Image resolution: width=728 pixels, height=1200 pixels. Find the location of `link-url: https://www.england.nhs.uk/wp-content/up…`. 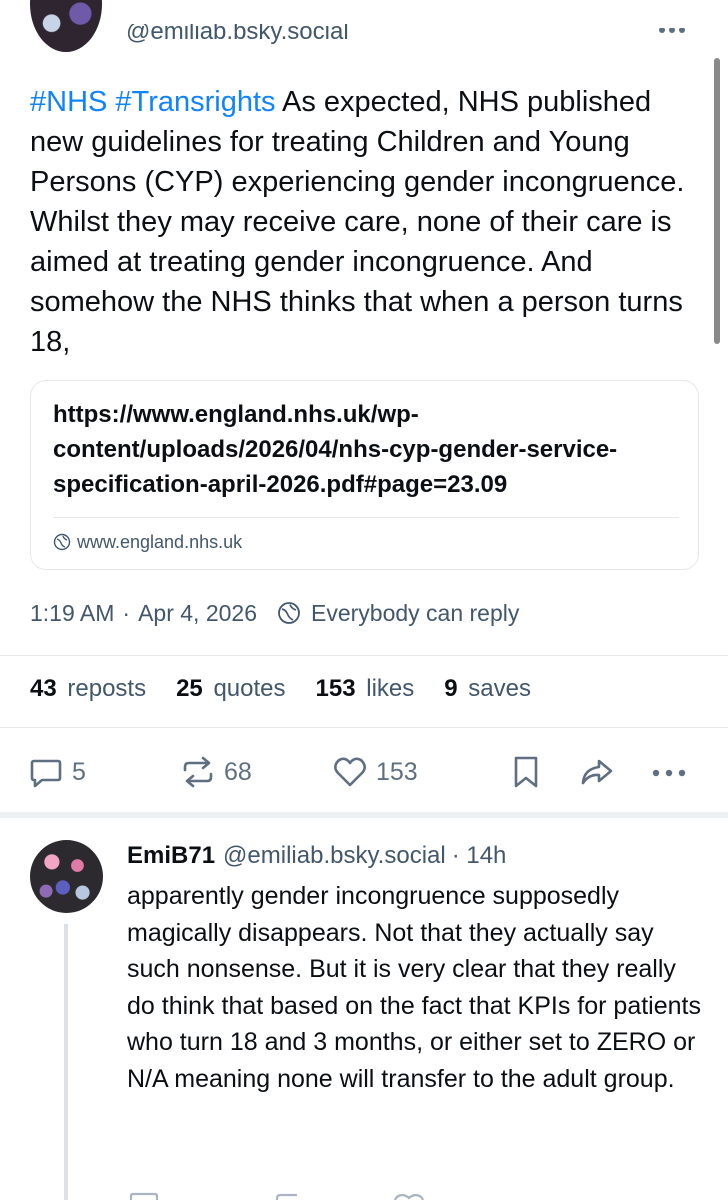

link-url: https://www.england.nhs.uk/wp-content/up… is located at coordinates (363, 449).